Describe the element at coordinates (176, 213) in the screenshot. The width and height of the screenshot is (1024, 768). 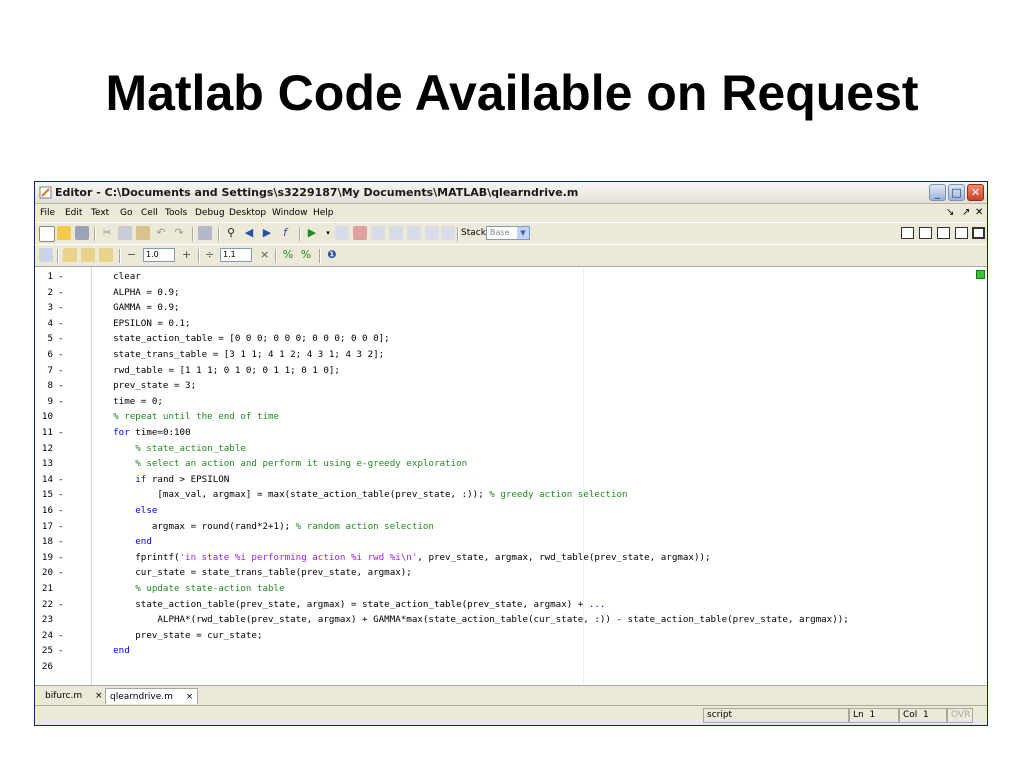
I see `menu-tools: Tools` at that location.